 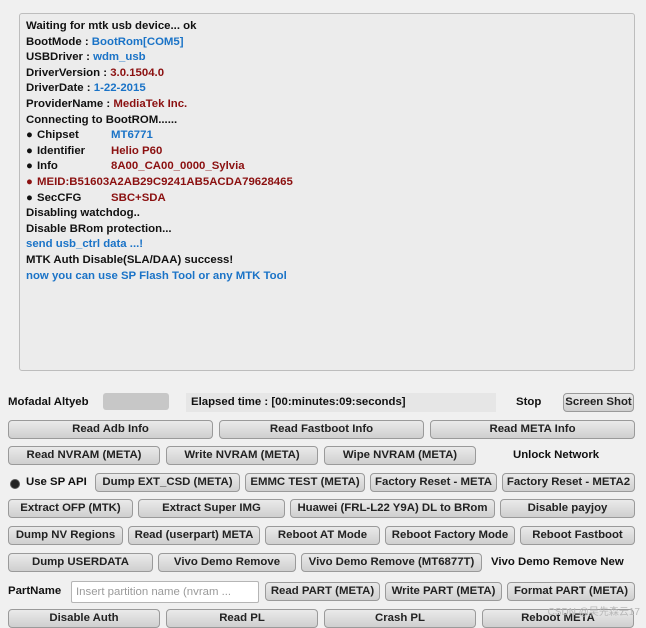 I want to click on log-line: DriverVersion : 3.0.1504.0, so click(x=95, y=72).